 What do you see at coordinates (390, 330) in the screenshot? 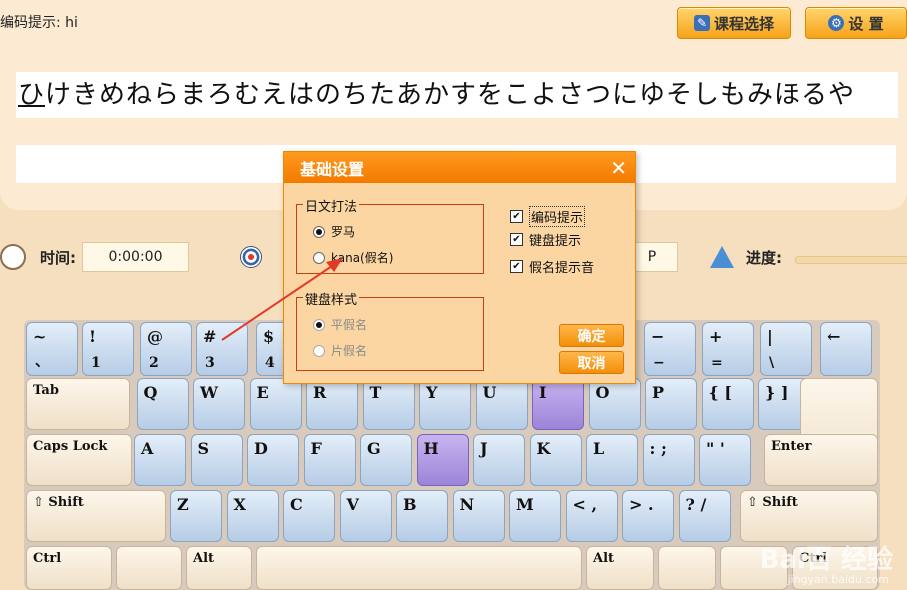
I see `keyboard-style-group: 键盘样式 平假名 片假名` at bounding box center [390, 330].